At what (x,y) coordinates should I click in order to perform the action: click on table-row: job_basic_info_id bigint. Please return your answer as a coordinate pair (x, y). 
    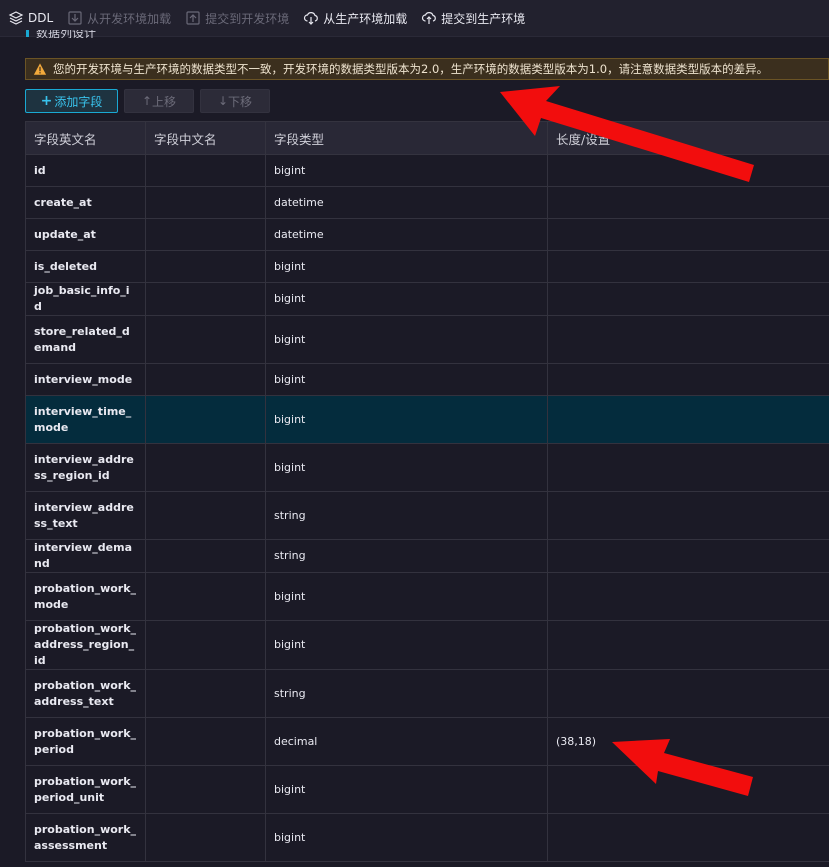
    Looking at the image, I should click on (427, 299).